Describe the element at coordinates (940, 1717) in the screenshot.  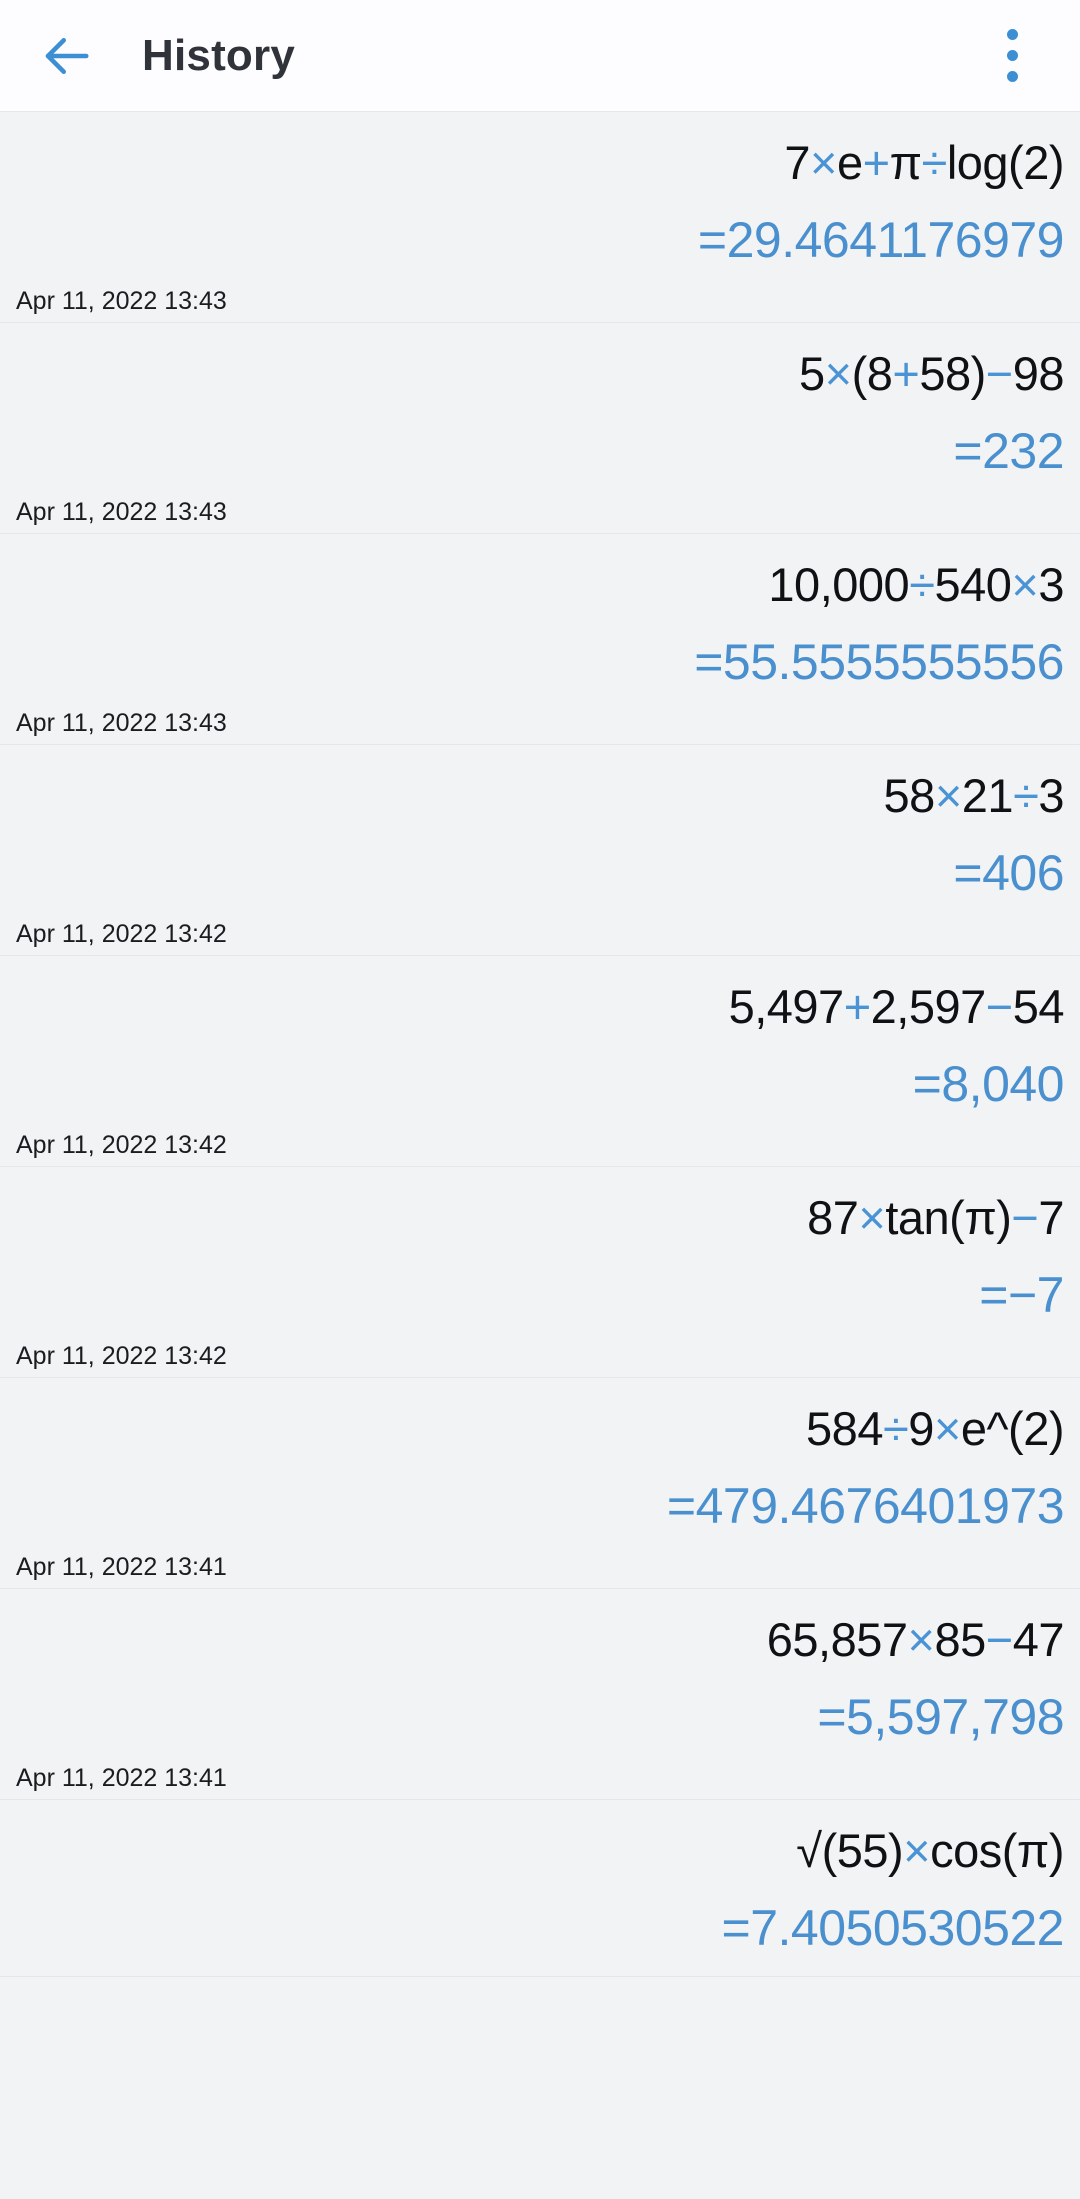
I see `result-text: =5,597,798` at that location.